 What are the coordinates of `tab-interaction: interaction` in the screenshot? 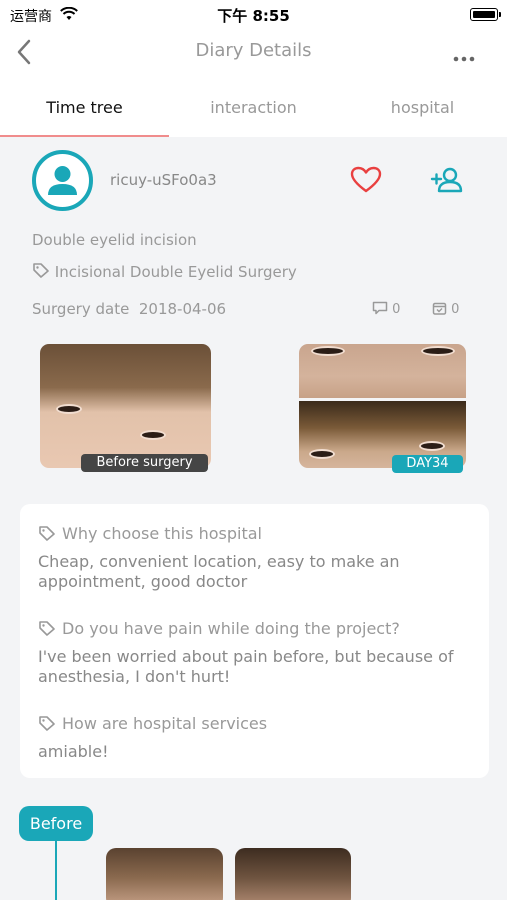 It's located at (253, 108).